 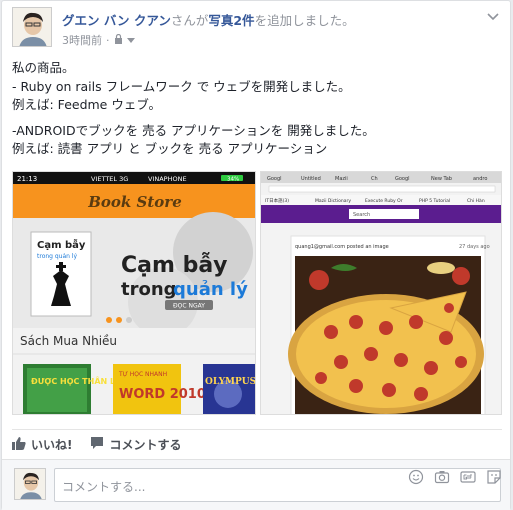 What do you see at coordinates (68, 341) in the screenshot?
I see `section-bestsellers: Sách Mua Nhiều` at bounding box center [68, 341].